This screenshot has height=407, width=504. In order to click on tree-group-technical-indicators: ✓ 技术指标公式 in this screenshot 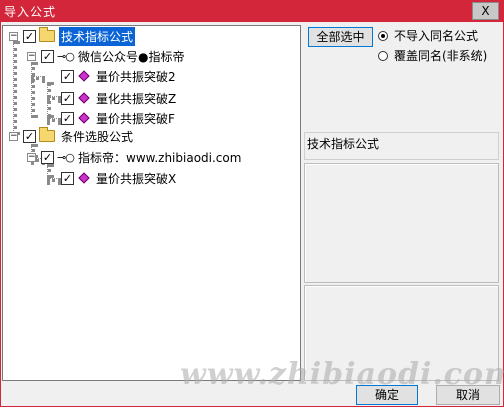, I will do `click(79, 36)`.